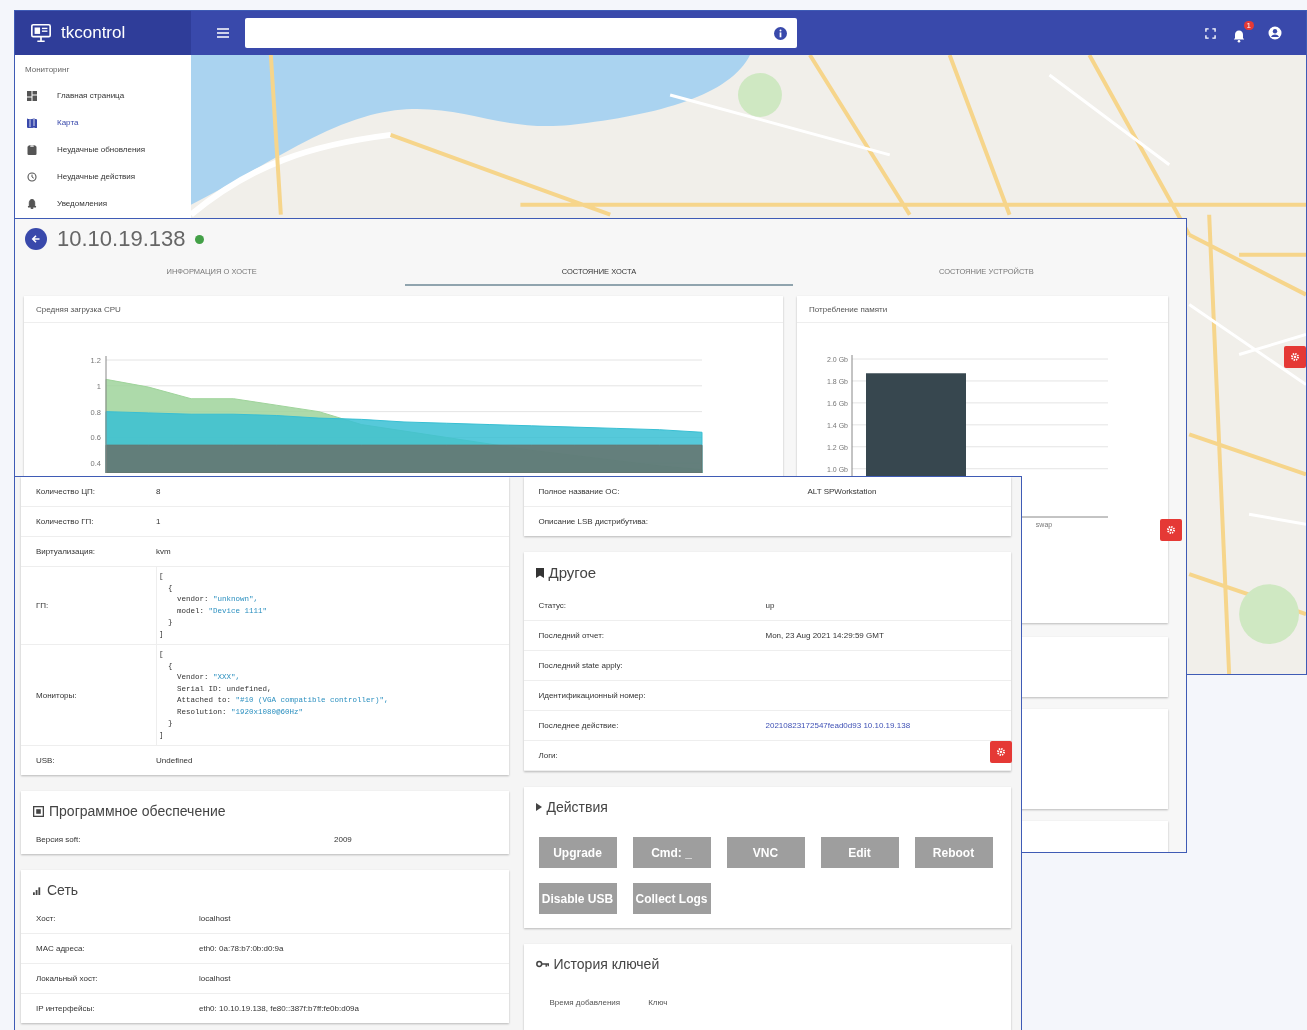 This screenshot has width=1307, height=1030. What do you see at coordinates (174, 760) in the screenshot?
I see `field-value: Undefined` at bounding box center [174, 760].